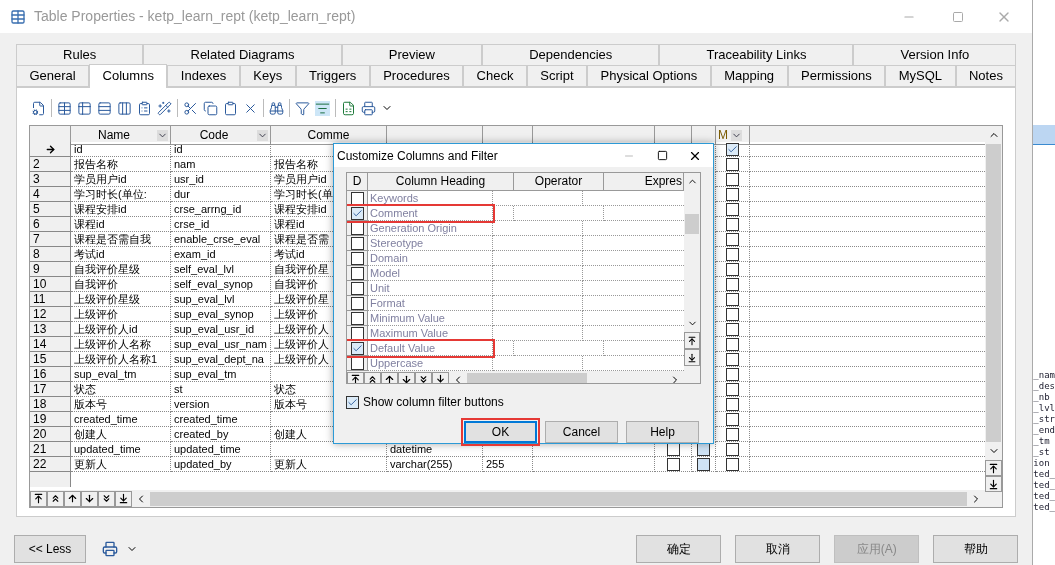 This screenshot has height=565, width=1055. Describe the element at coordinates (38, 108) in the screenshot. I see `properties-icon` at that location.